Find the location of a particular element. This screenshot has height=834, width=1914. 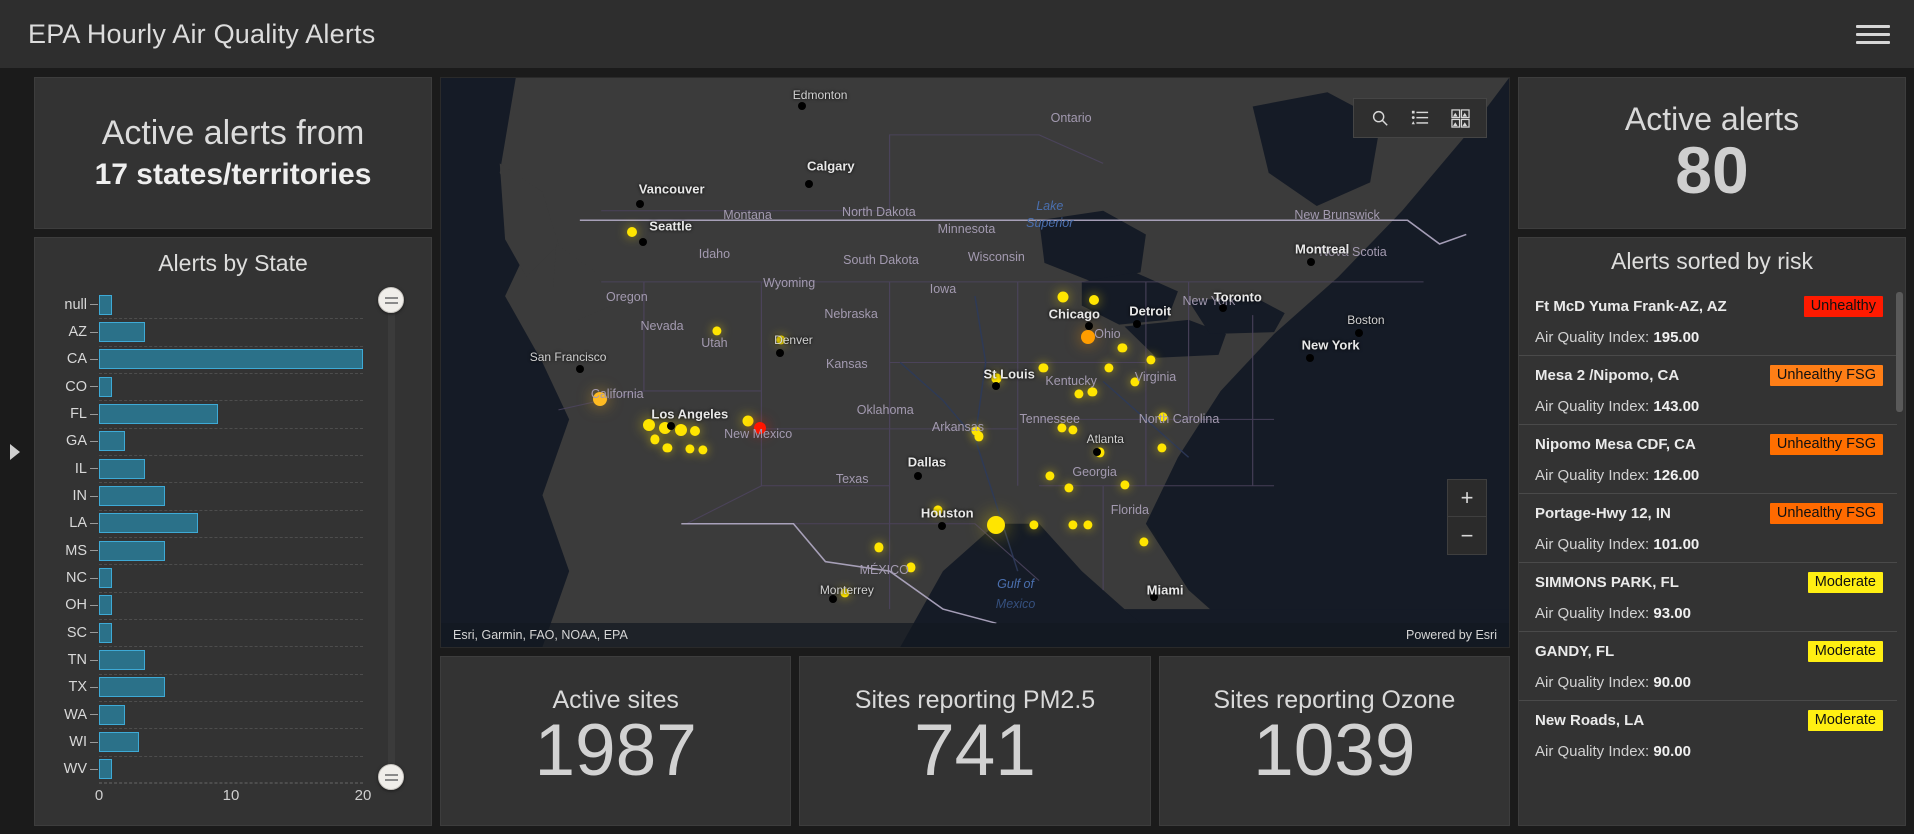

risk-list-scrollbar is located at coordinates (1899, 352).